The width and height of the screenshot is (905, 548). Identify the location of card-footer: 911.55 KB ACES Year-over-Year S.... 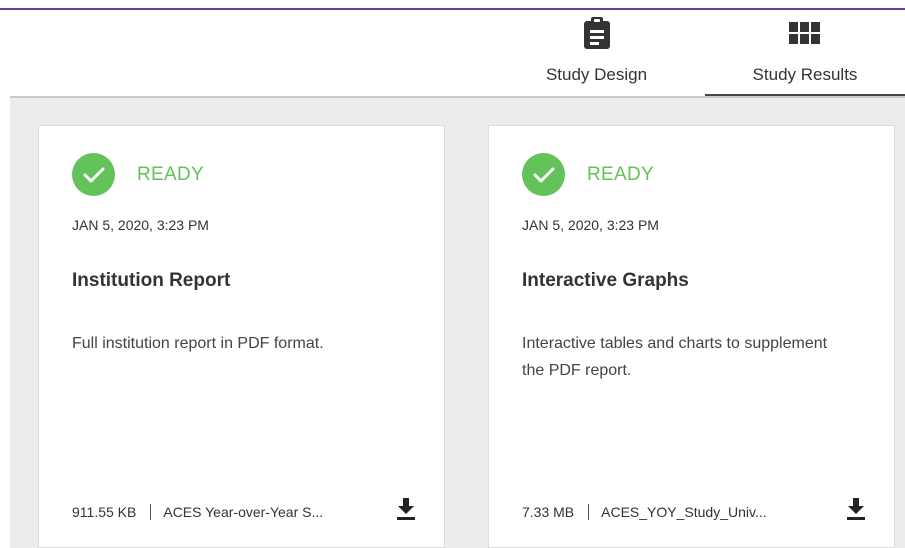
(244, 511).